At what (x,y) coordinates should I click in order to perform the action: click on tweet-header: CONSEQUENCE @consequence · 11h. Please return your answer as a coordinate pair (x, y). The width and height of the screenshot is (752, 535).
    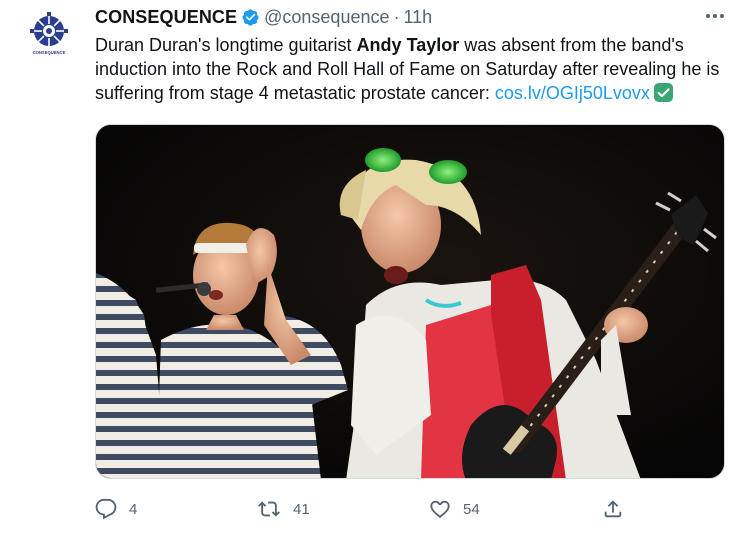
    Looking at the image, I should click on (263, 17).